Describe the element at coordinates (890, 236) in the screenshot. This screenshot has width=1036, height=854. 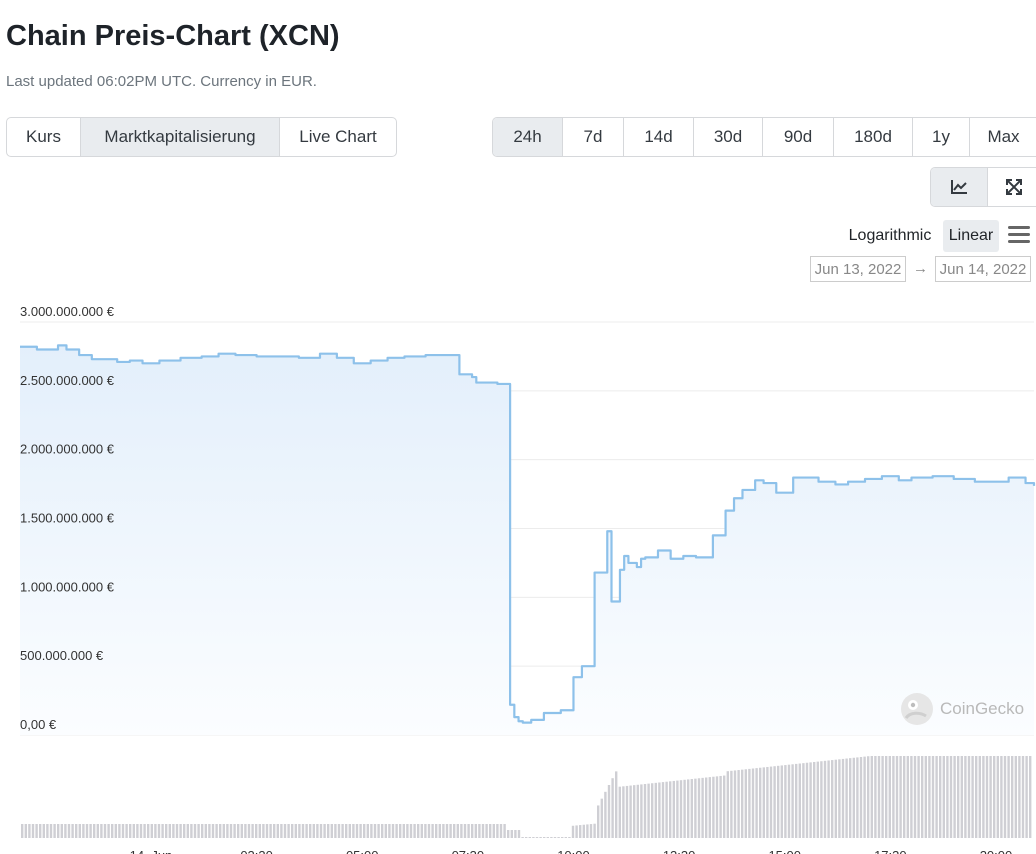
I see `scale-logarithmic-toggle: Logarithmic` at that location.